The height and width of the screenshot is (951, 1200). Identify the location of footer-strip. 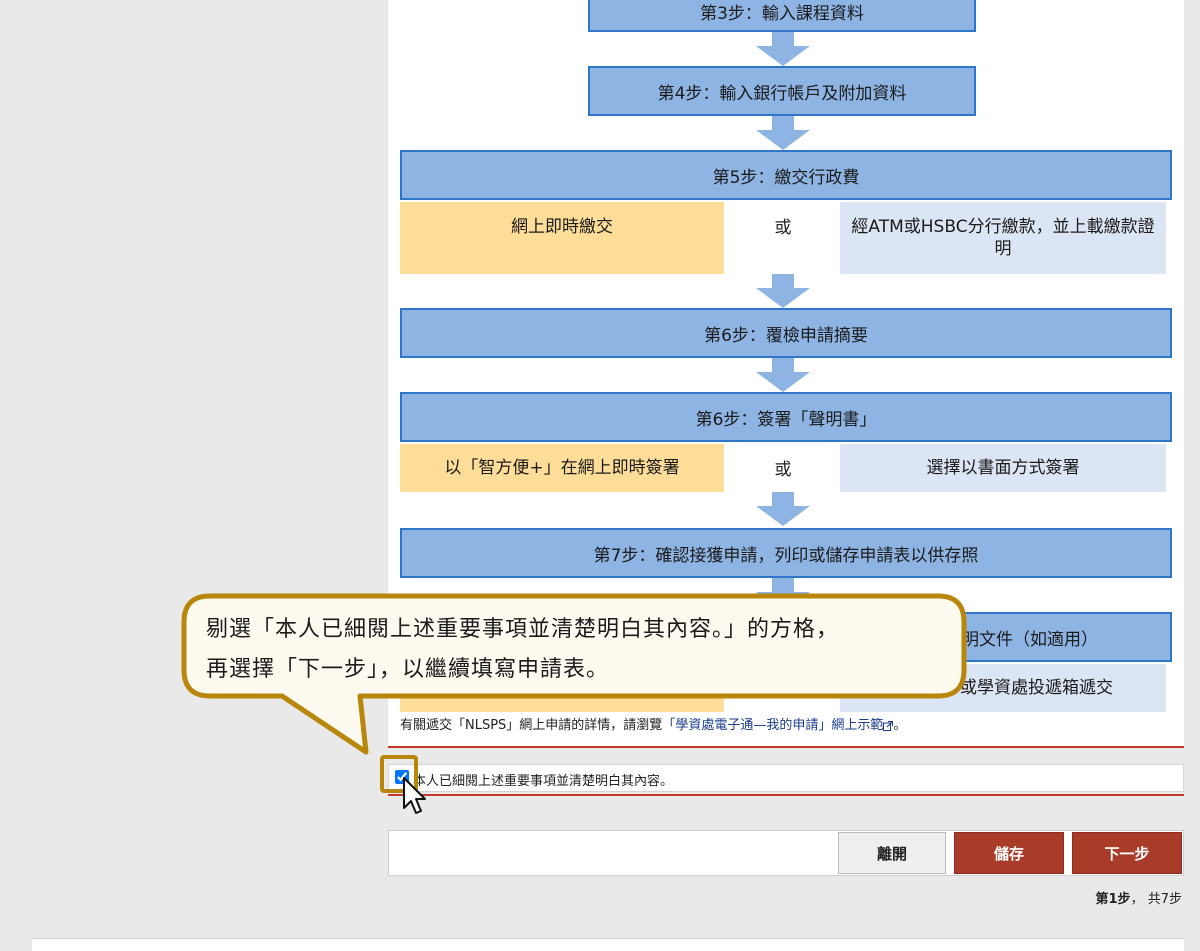
(608, 944).